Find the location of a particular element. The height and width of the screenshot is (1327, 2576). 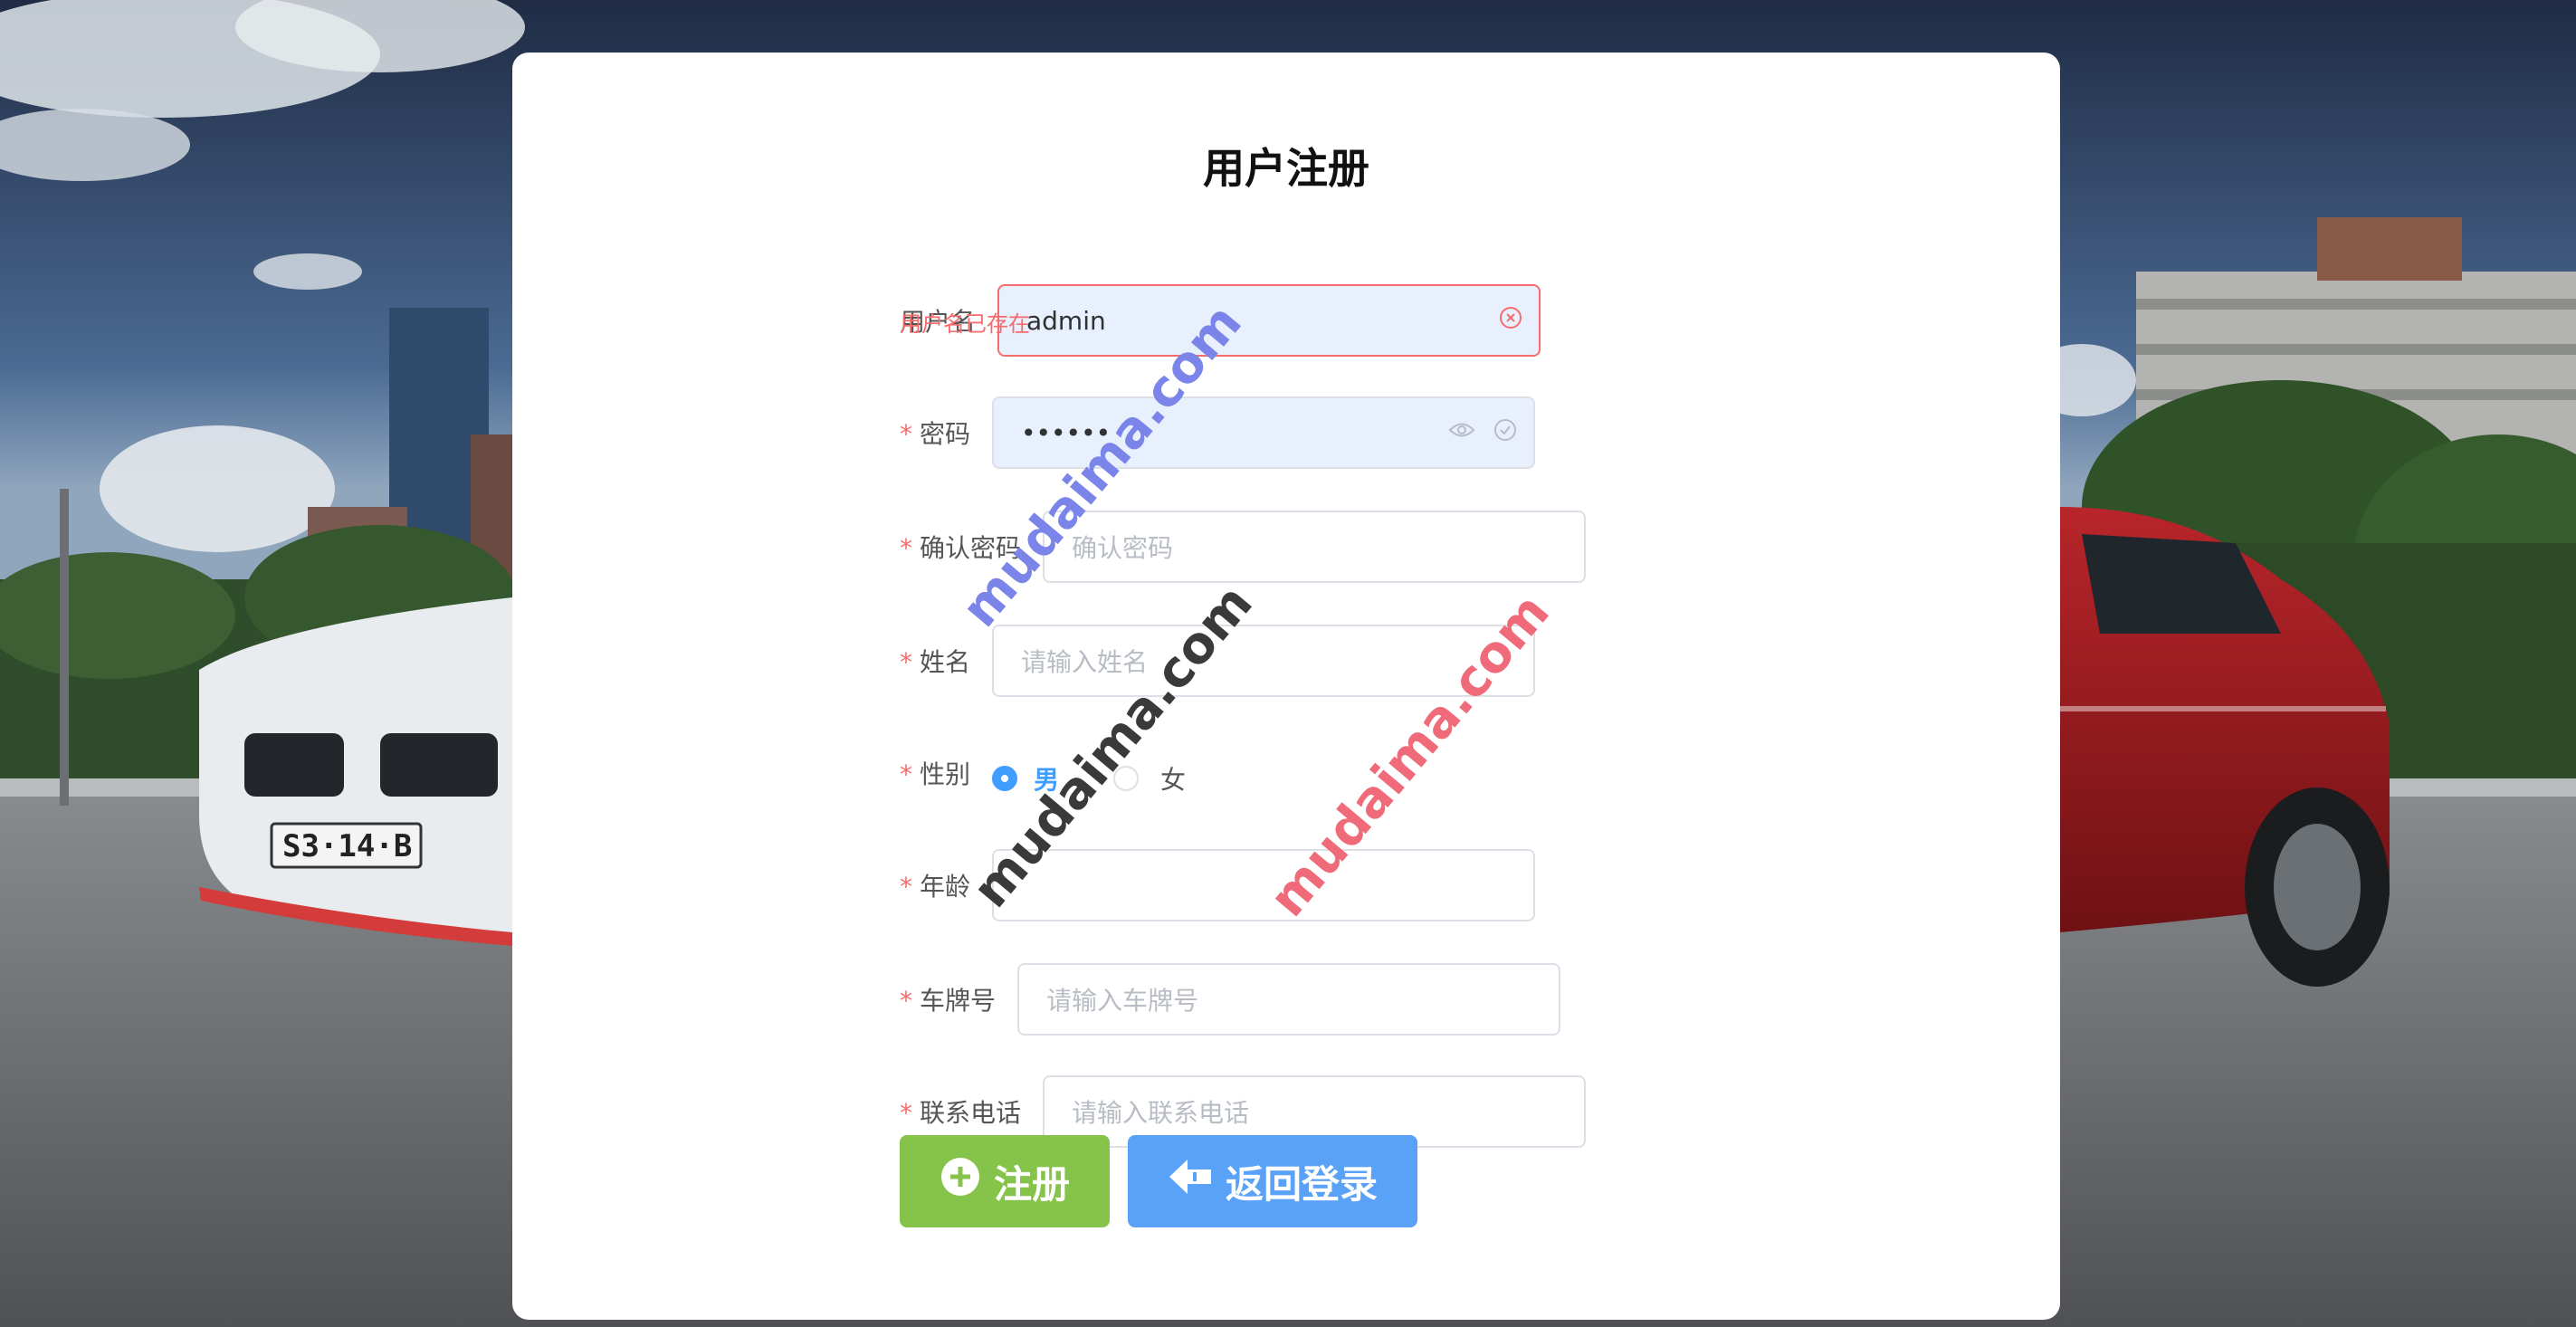

name-row: * 姓名 is located at coordinates (935, 661).